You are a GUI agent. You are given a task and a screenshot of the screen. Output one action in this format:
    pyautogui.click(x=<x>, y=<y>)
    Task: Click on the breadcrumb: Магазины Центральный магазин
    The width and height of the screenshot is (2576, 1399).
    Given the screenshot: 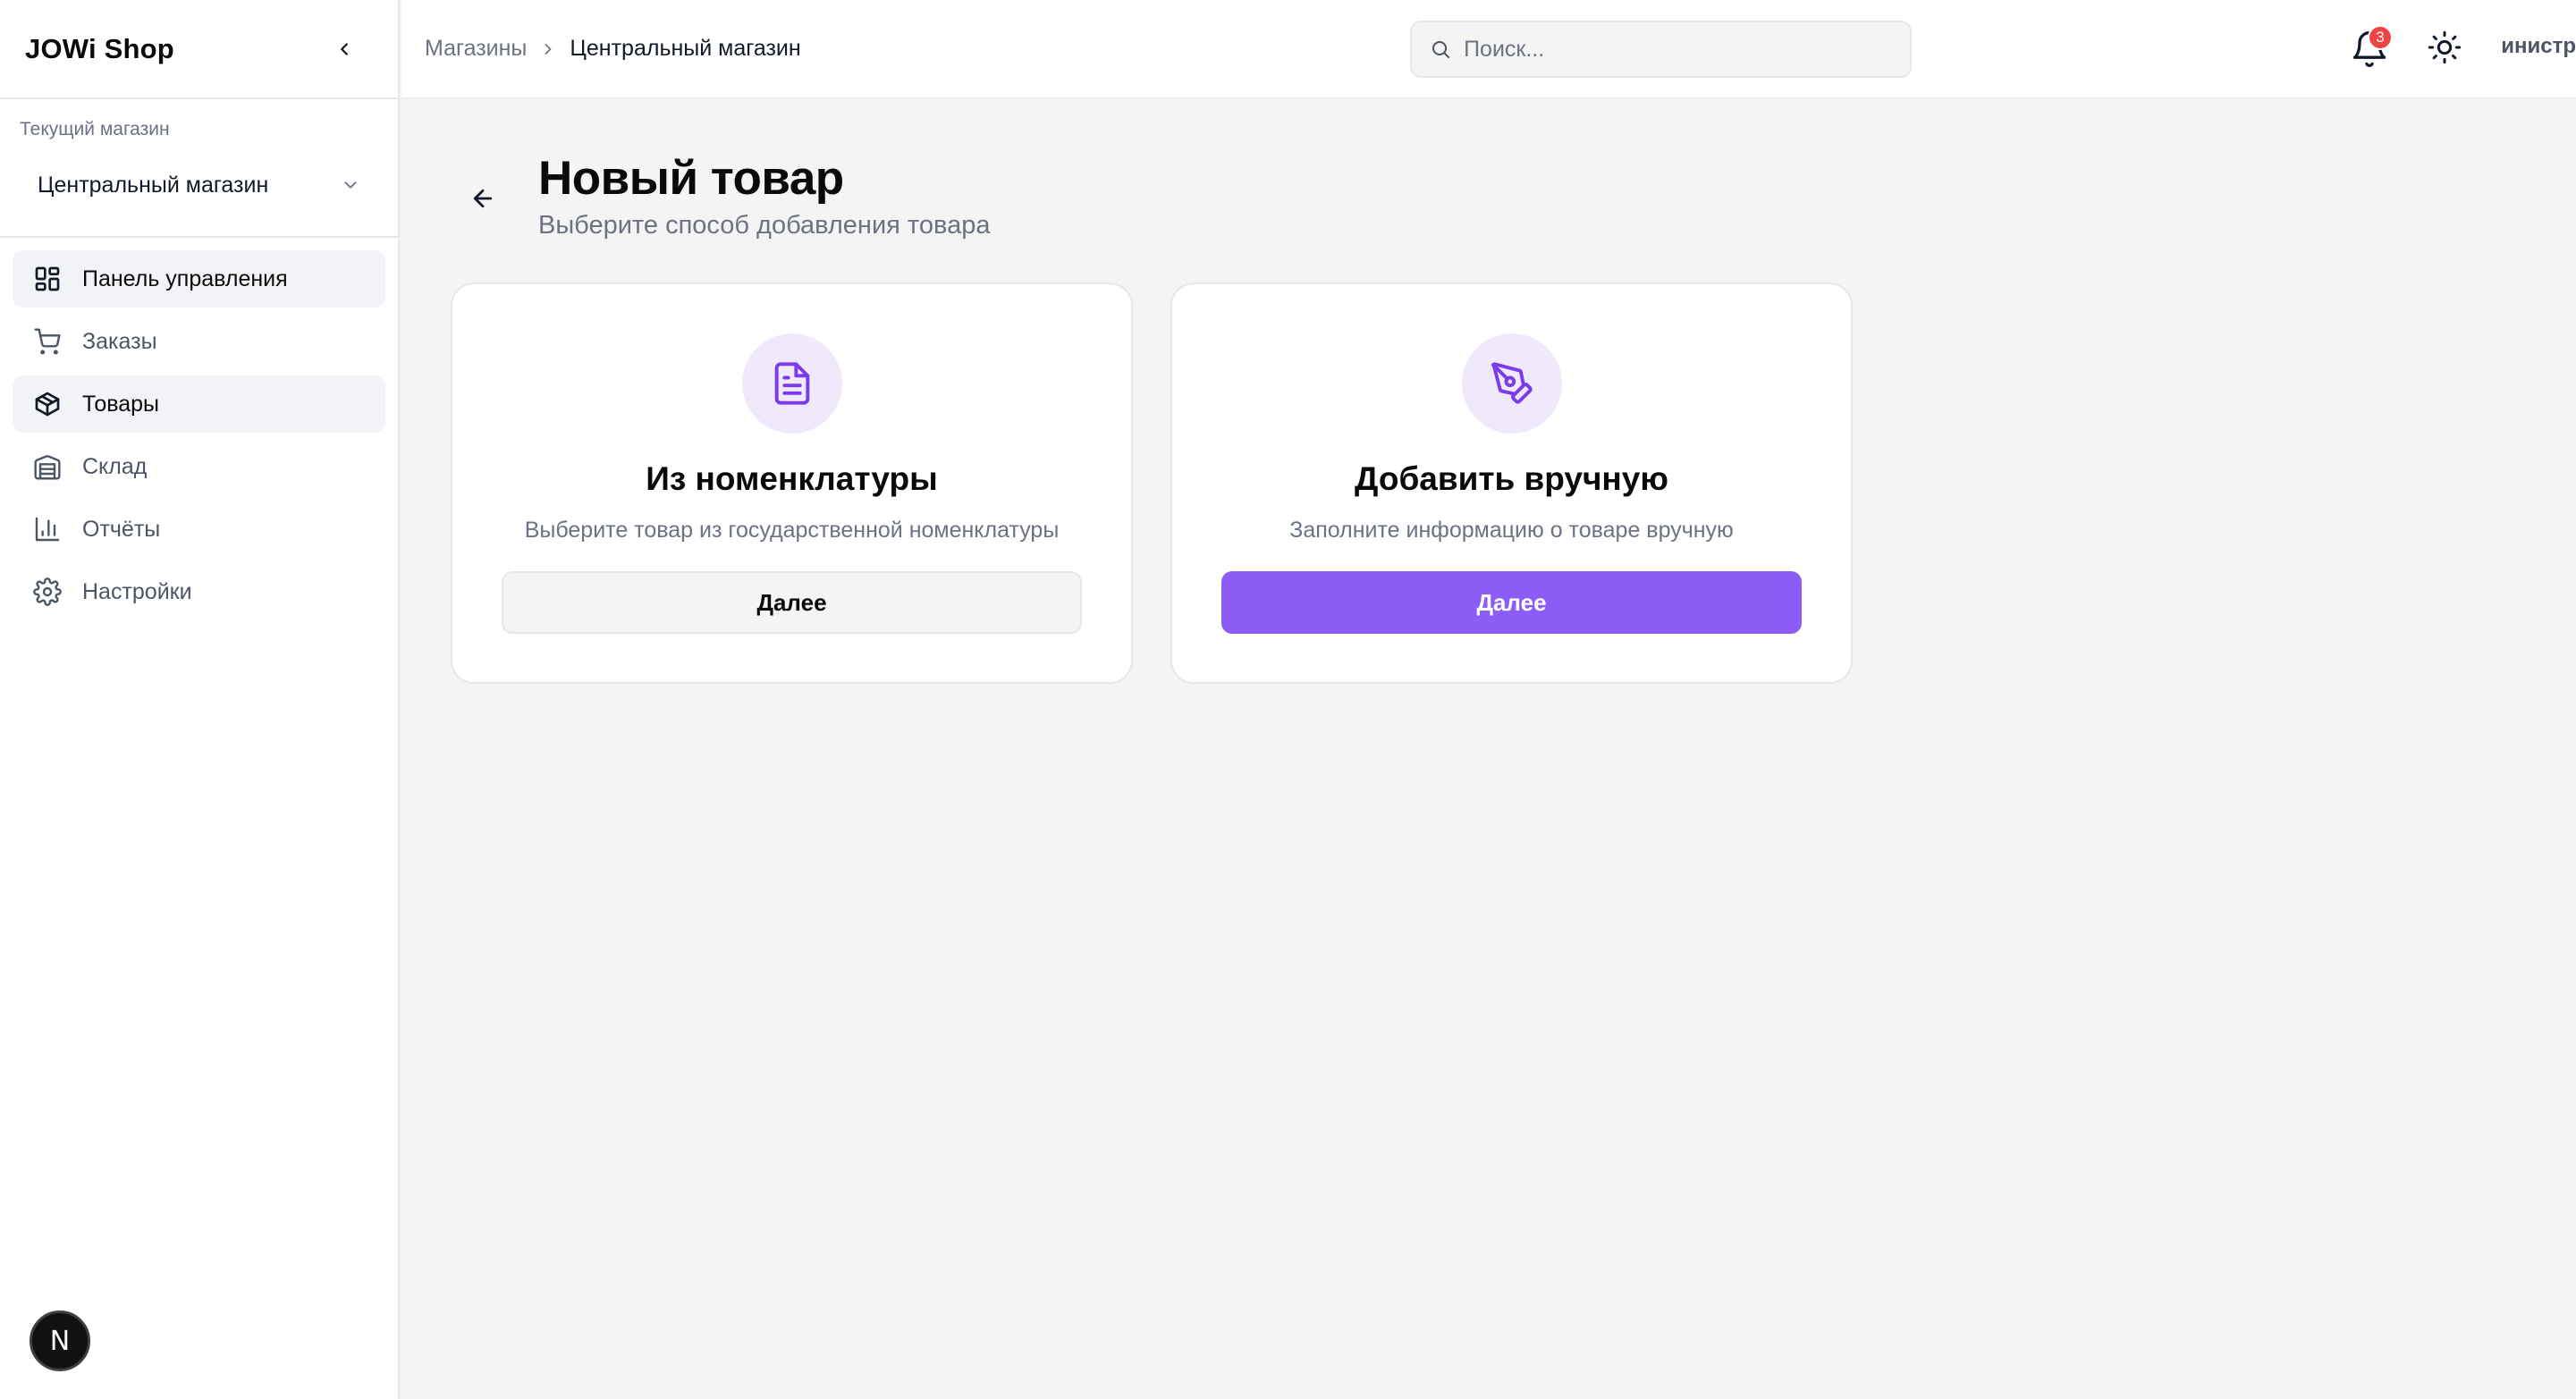 What is the action you would take?
    pyautogui.click(x=613, y=49)
    